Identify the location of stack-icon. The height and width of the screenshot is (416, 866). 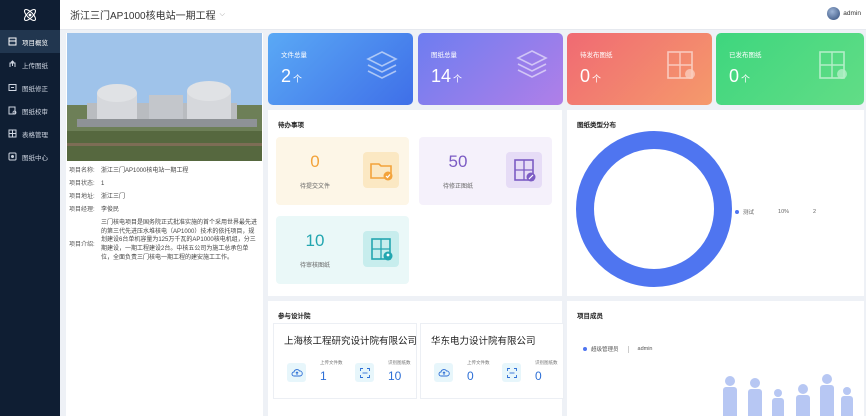
(532, 64).